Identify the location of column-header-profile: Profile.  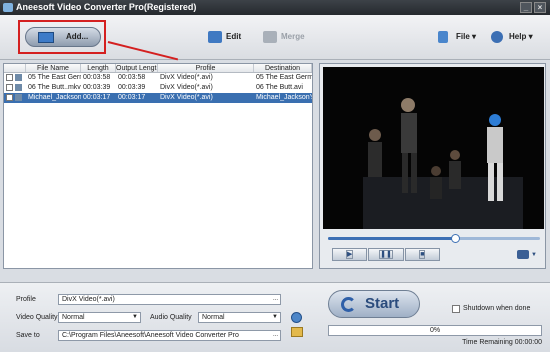
(206, 68).